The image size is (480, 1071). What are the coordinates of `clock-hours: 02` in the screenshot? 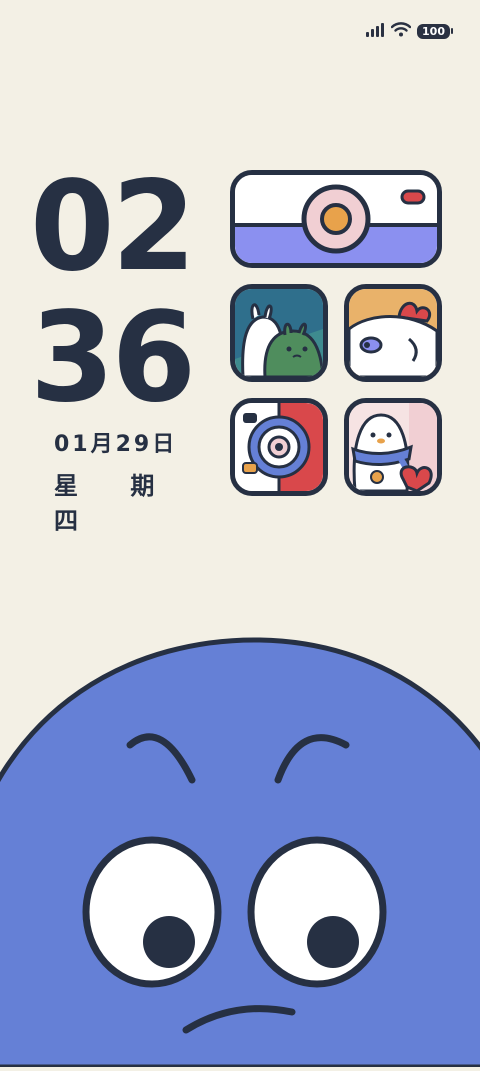 It's located at (113, 227).